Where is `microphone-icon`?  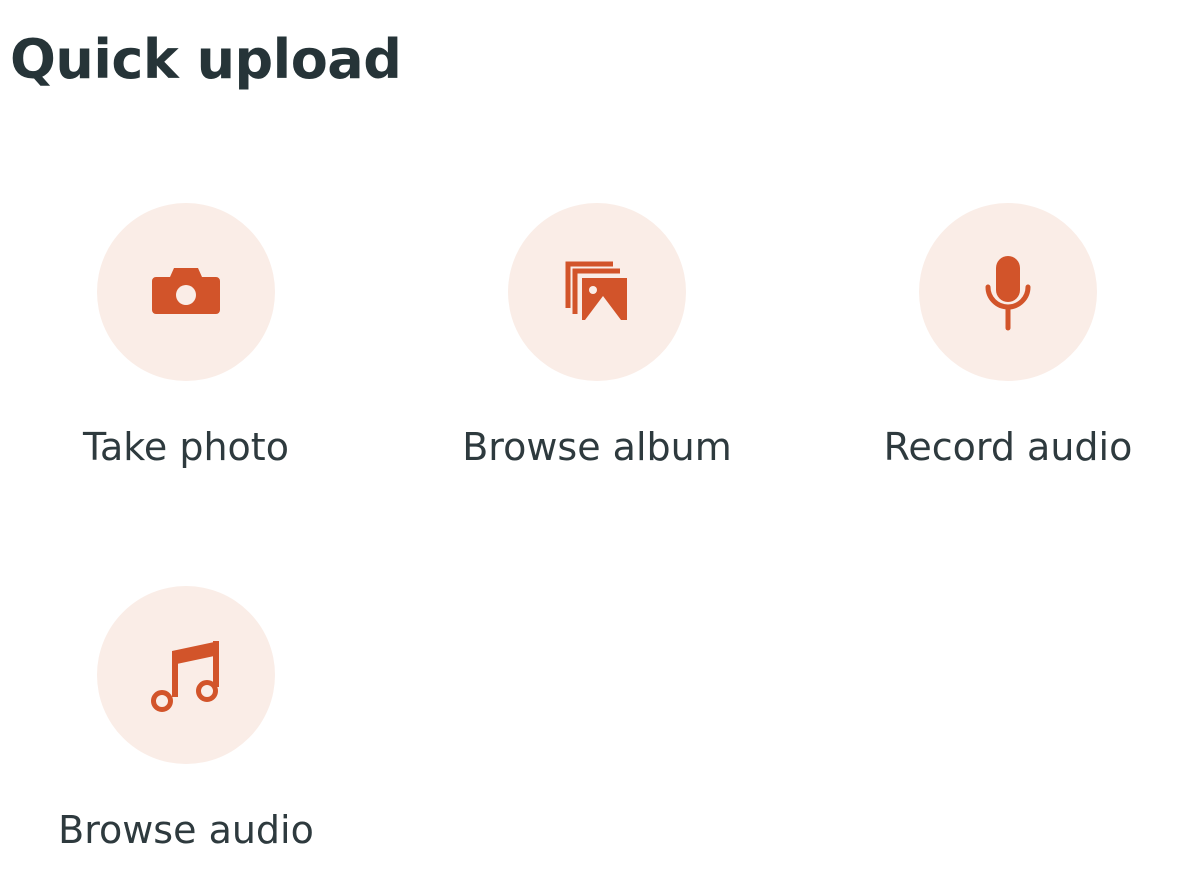
microphone-icon is located at coordinates (1008, 293).